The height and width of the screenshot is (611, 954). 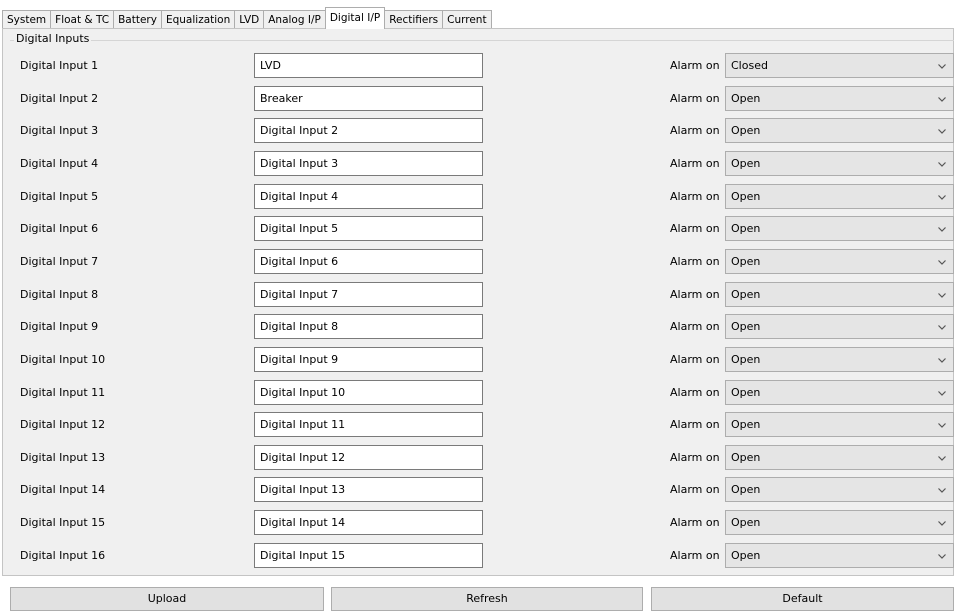 I want to click on digital-input-label: Digital Input 10, so click(x=63, y=359).